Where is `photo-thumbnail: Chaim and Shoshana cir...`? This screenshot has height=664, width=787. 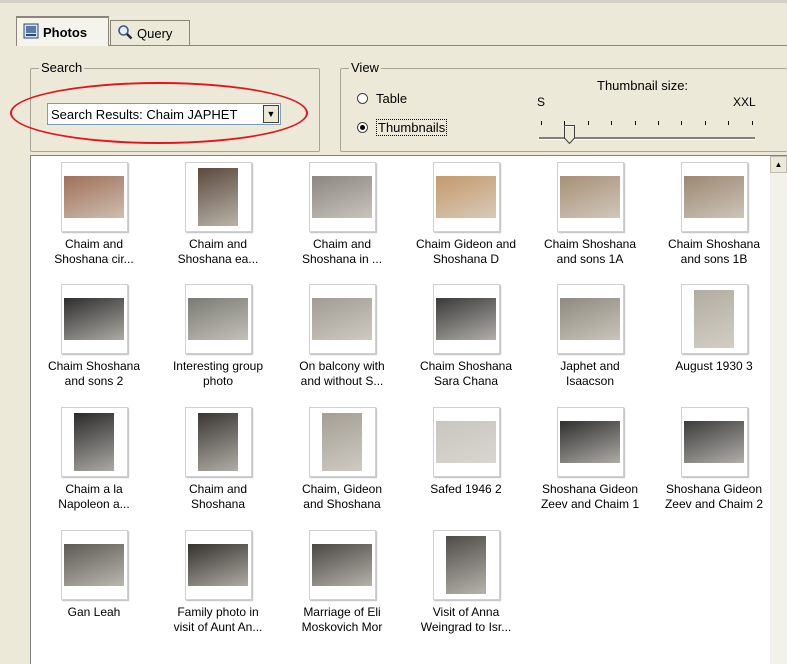 photo-thumbnail: Chaim and Shoshana cir... is located at coordinates (94, 214).